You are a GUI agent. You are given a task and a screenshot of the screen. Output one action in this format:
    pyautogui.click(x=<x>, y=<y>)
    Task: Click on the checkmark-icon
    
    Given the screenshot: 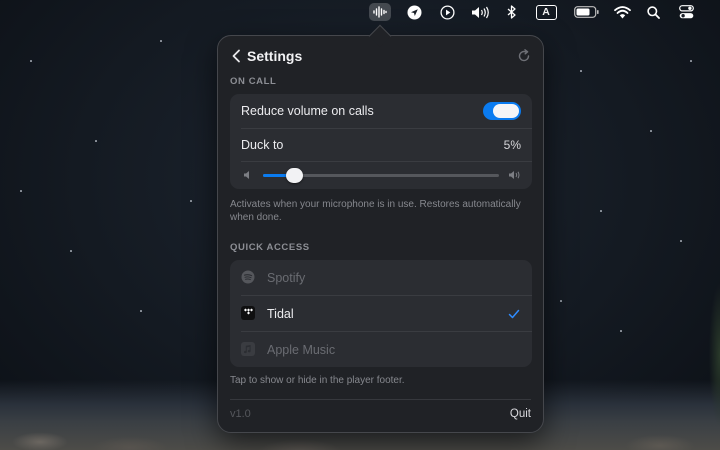 What is the action you would take?
    pyautogui.click(x=514, y=314)
    